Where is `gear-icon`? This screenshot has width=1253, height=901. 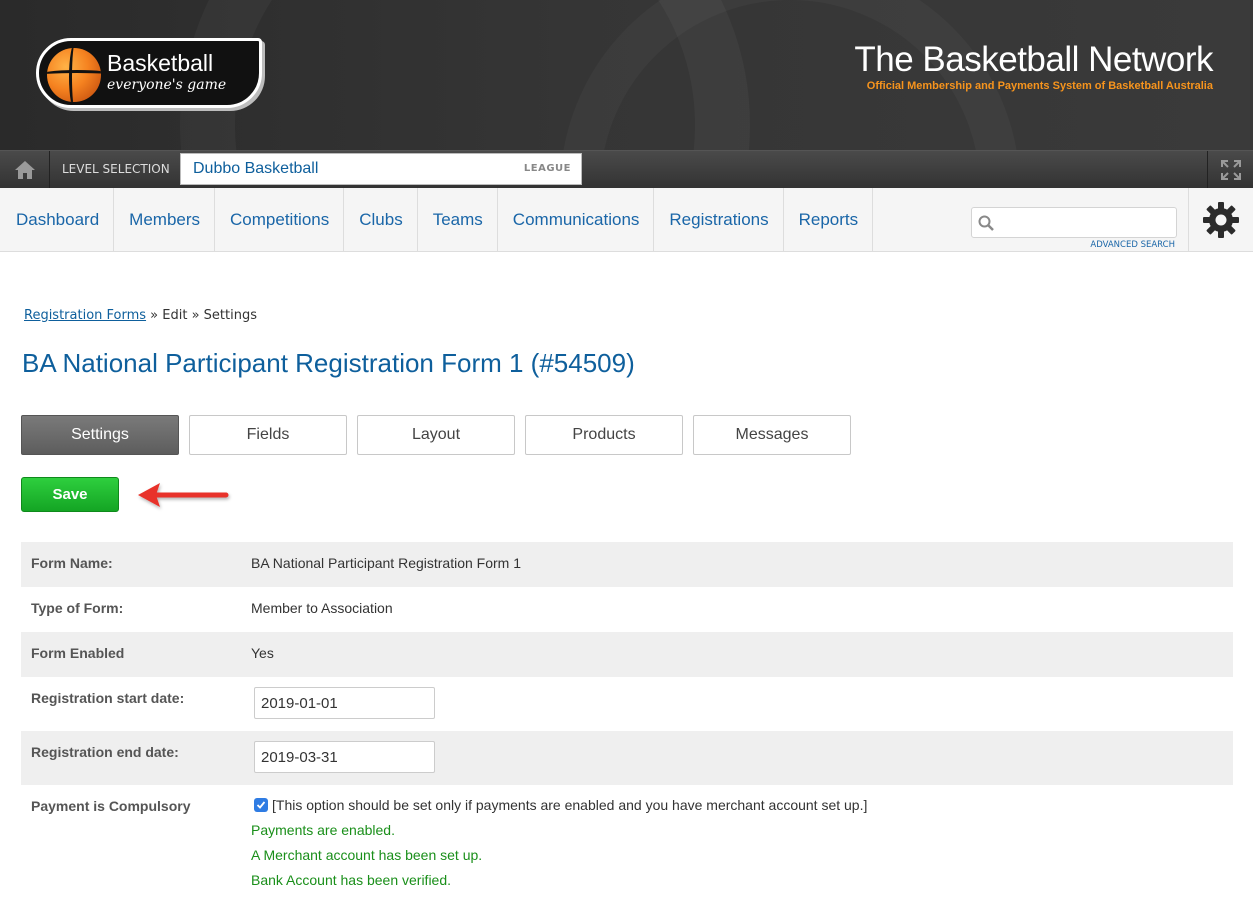 gear-icon is located at coordinates (1221, 220).